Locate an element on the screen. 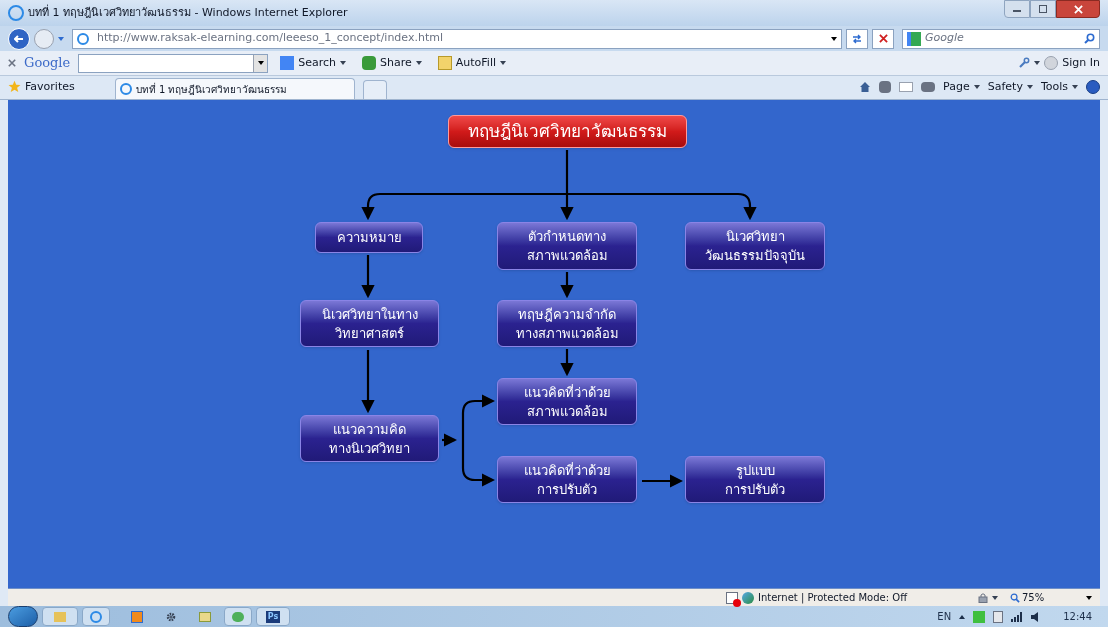 This screenshot has height=627, width=1108. zone-text: Internet | Protected Mode: Off is located at coordinates (833, 598).